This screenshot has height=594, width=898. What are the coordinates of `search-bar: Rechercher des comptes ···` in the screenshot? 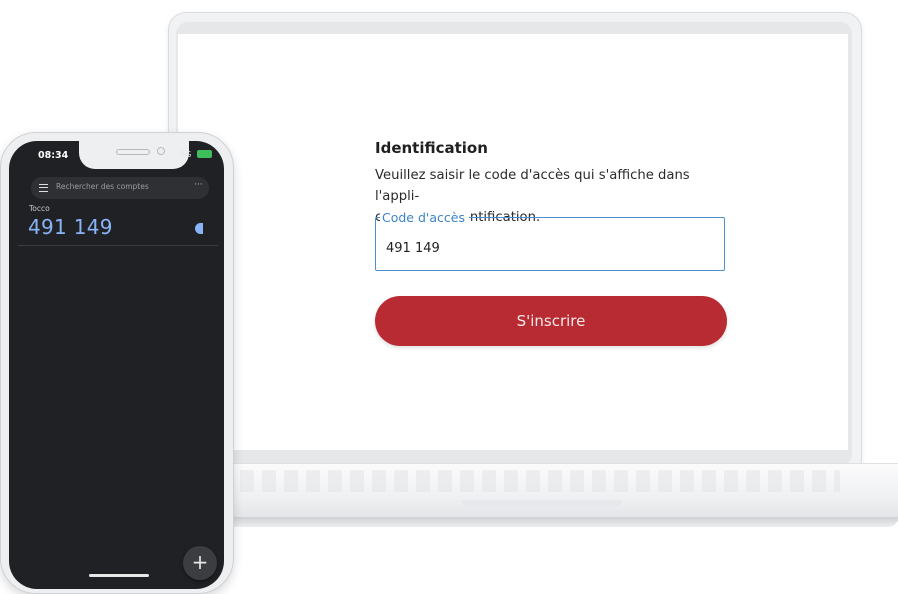 It's located at (120, 188).